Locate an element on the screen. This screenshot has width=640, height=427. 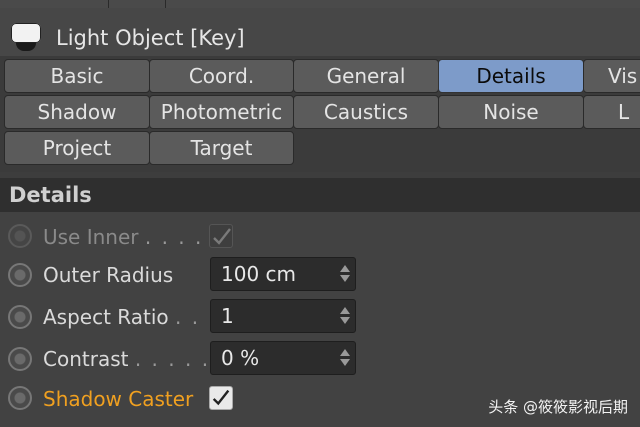
light-object-icon is located at coordinates (26, 38).